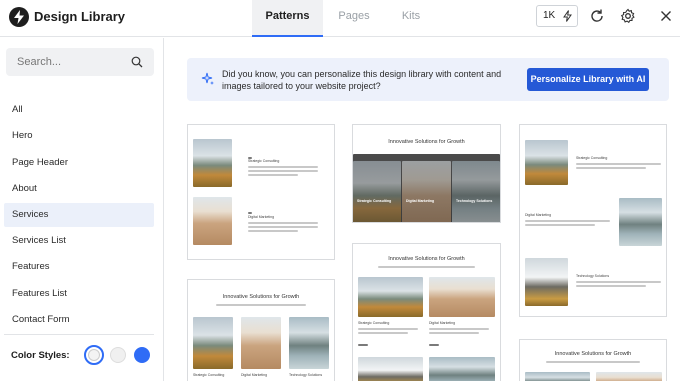 The image size is (680, 381). I want to click on sparkle-icon, so click(207, 78).